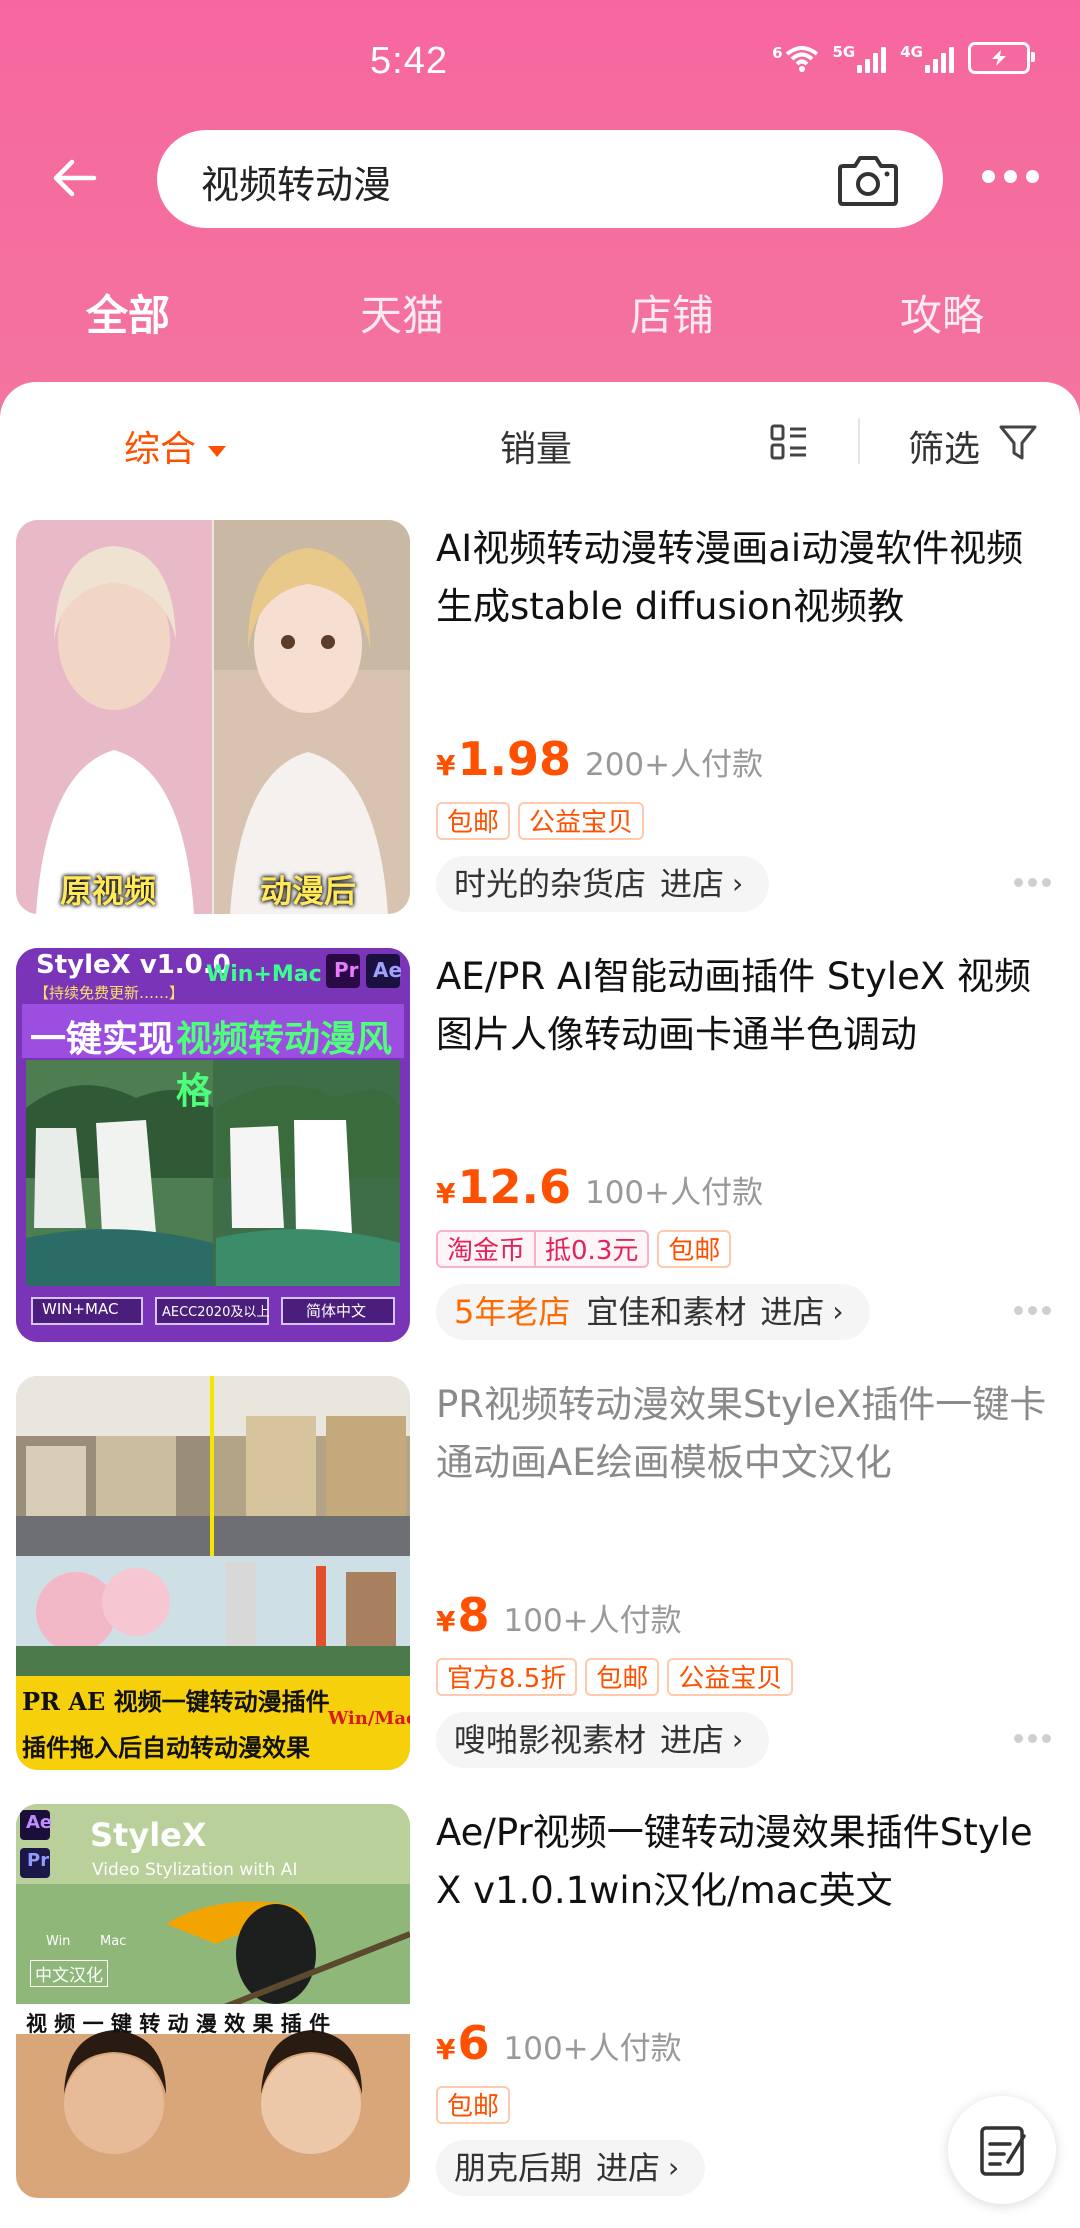 This screenshot has height=2228, width=1080. I want to click on shop-age-badge: 5年老店, so click(512, 1312).